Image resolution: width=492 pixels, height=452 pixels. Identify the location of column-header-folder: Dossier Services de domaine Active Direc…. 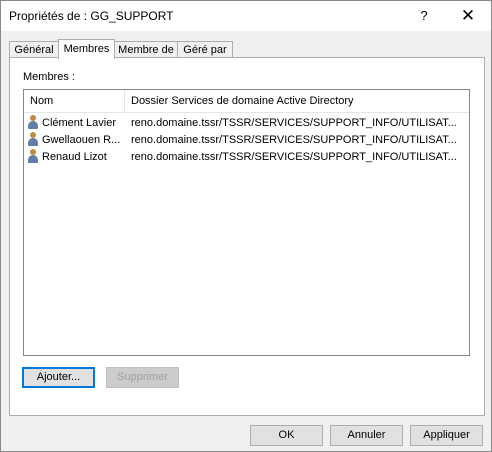
(297, 101).